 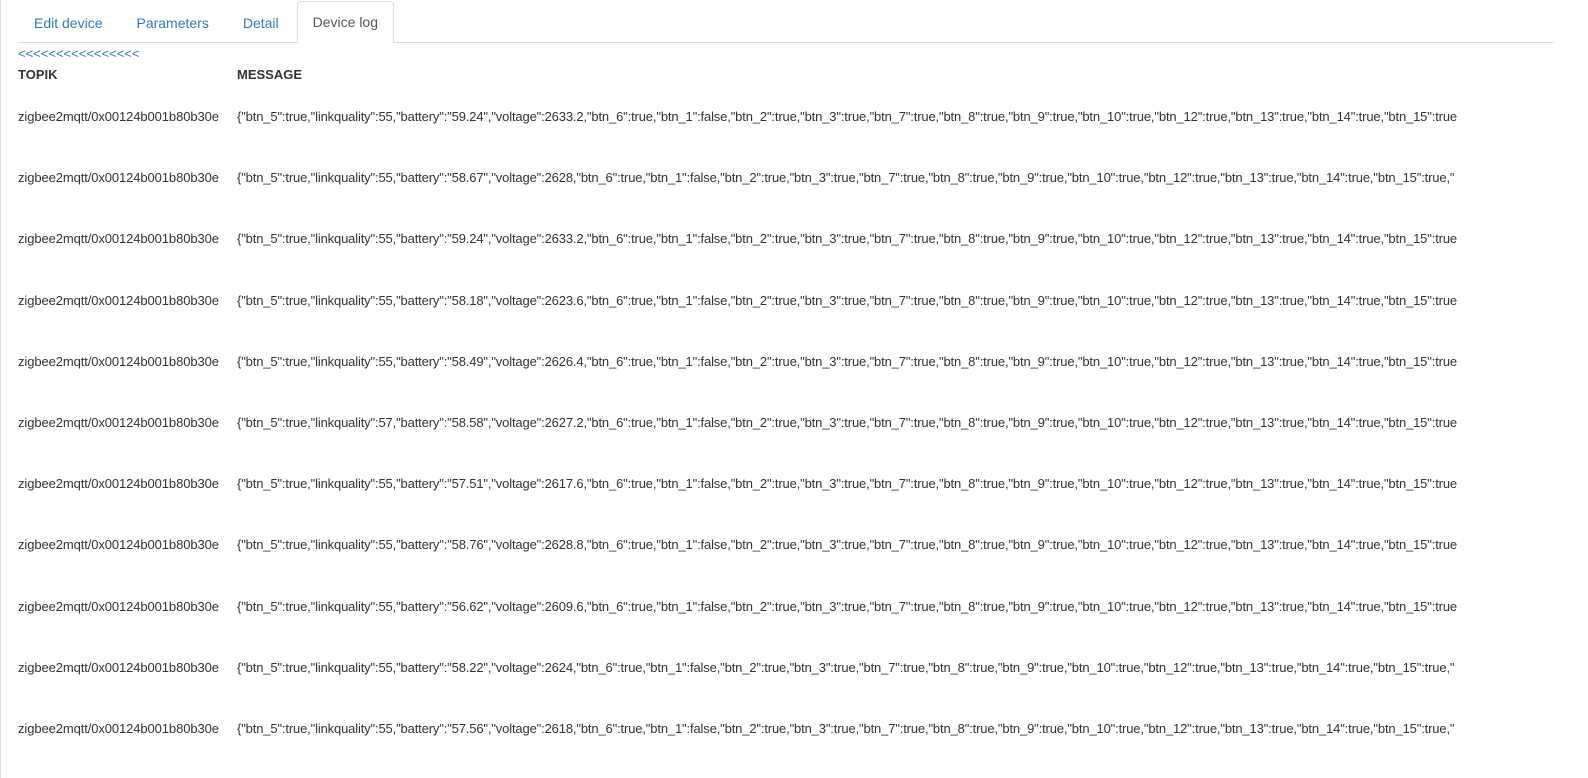 What do you see at coordinates (78, 54) in the screenshot?
I see `back-link: <<<<<<<<<<<<<<<<` at bounding box center [78, 54].